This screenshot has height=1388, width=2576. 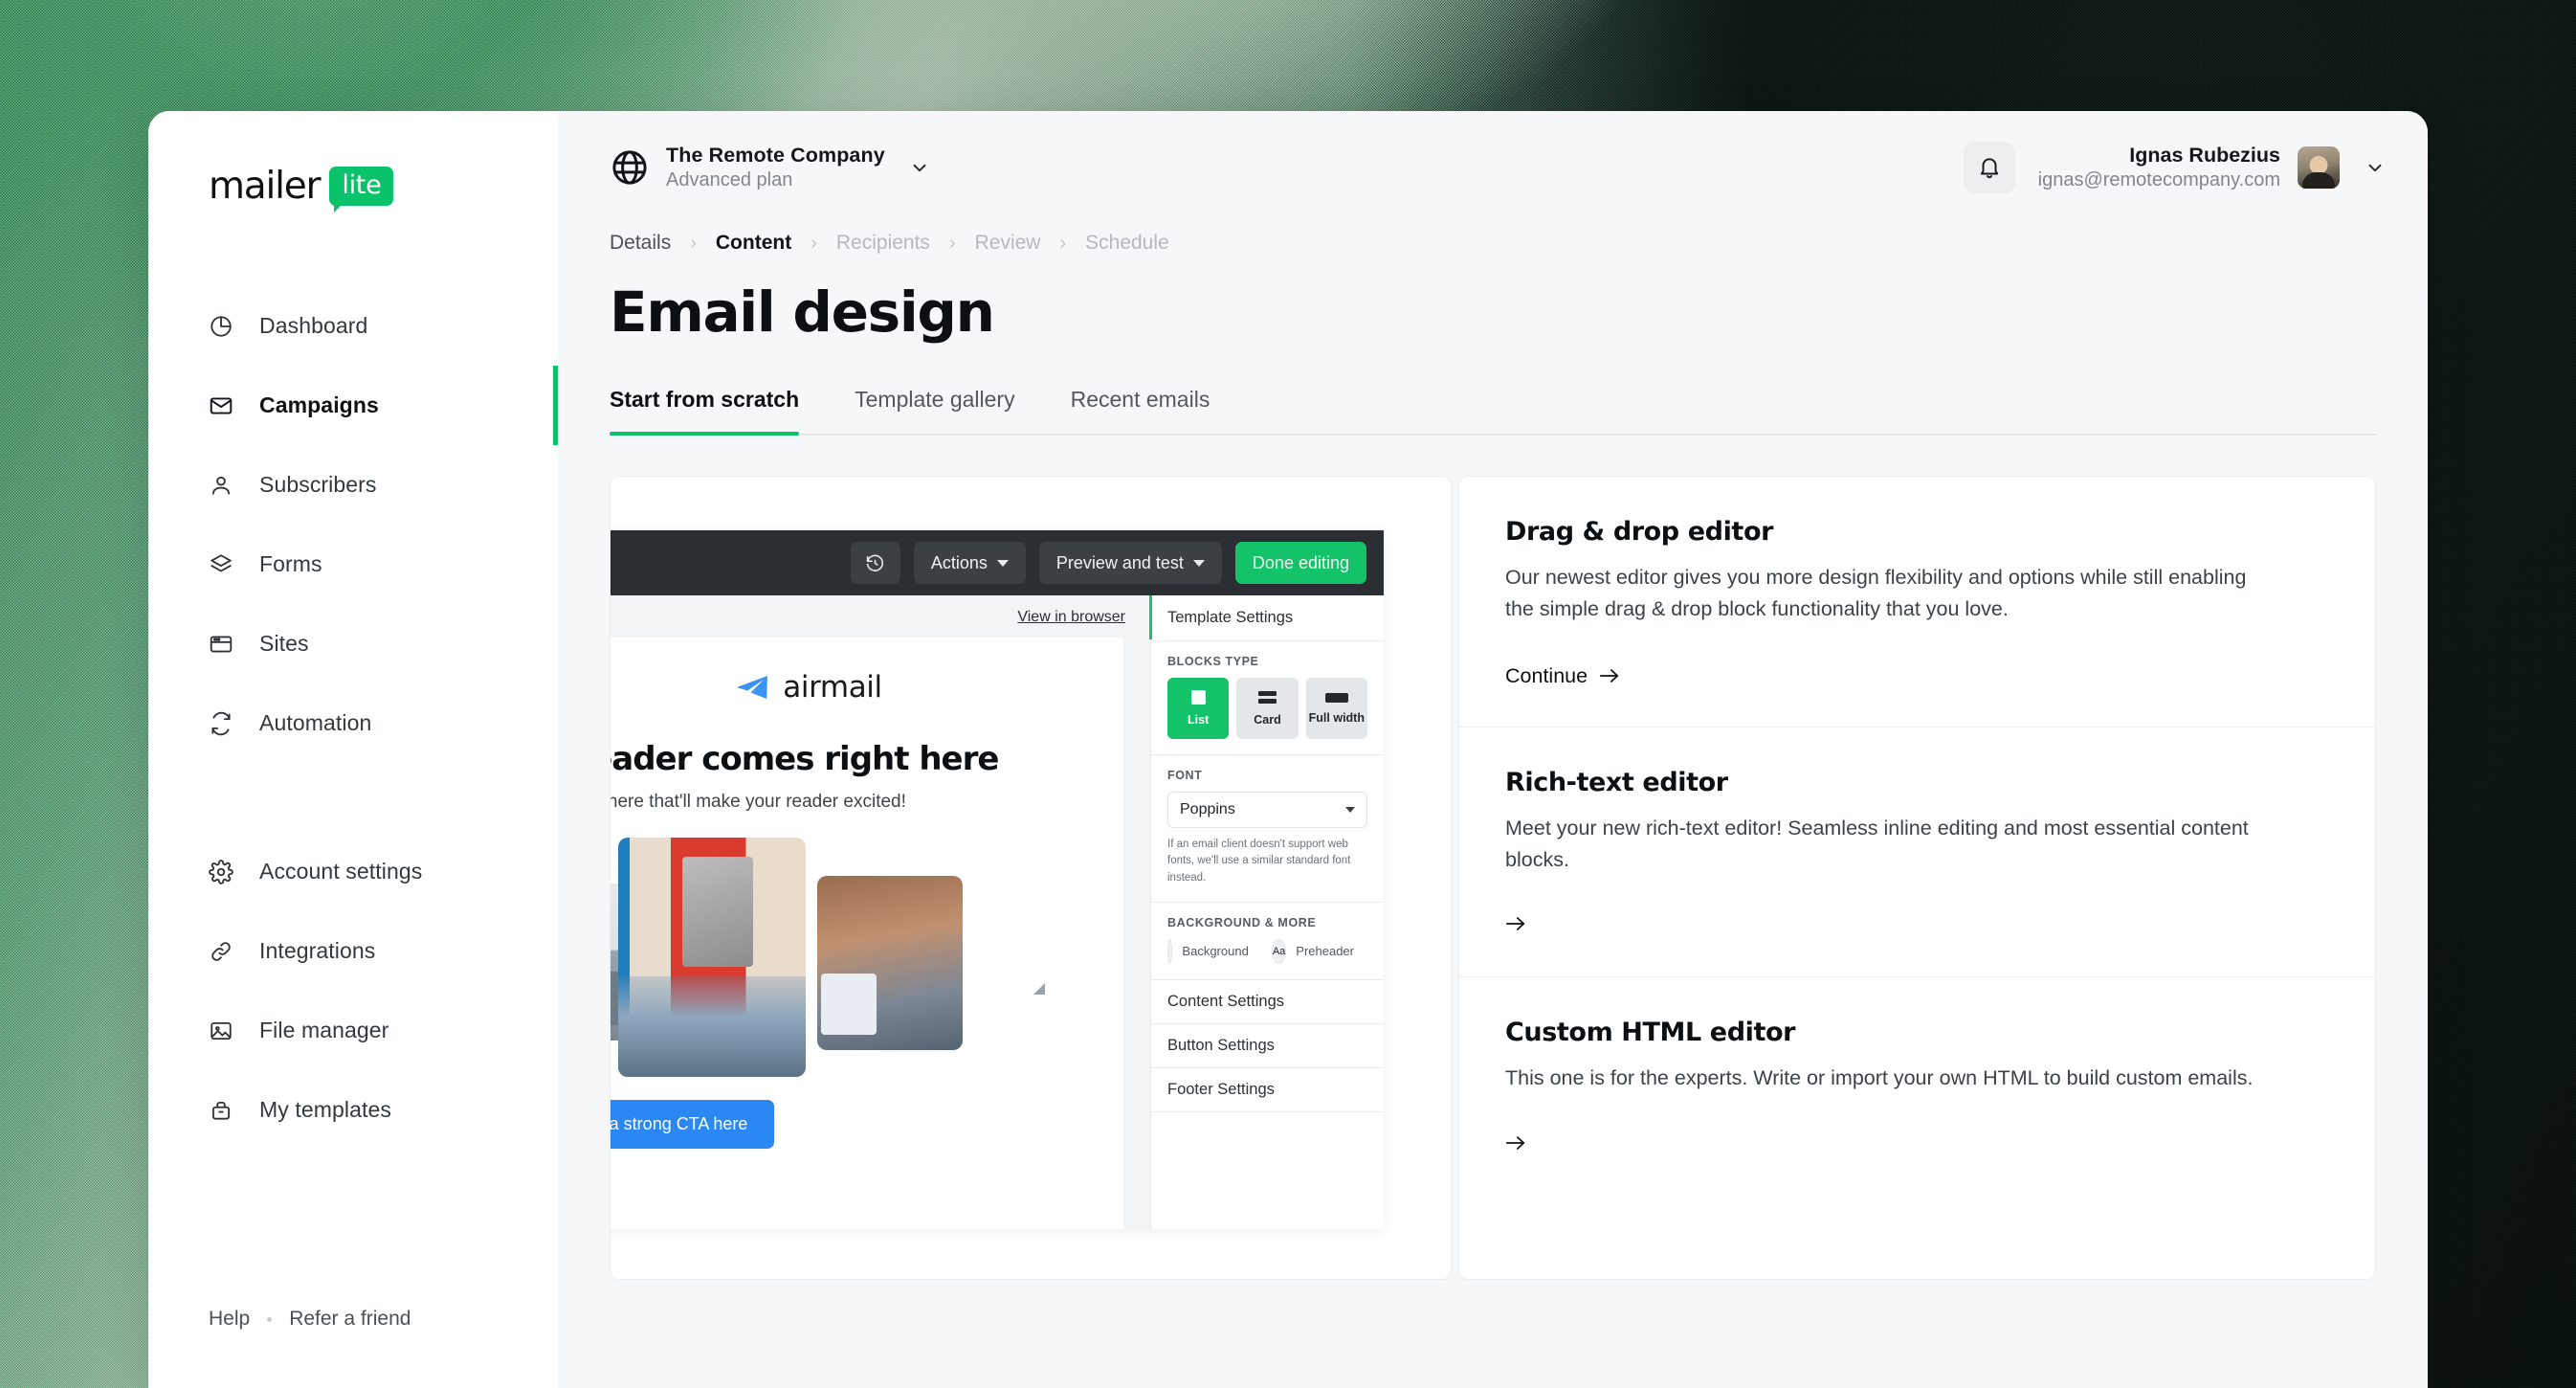 I want to click on sidebar-item-file-manager: File manager, so click(x=353, y=1030).